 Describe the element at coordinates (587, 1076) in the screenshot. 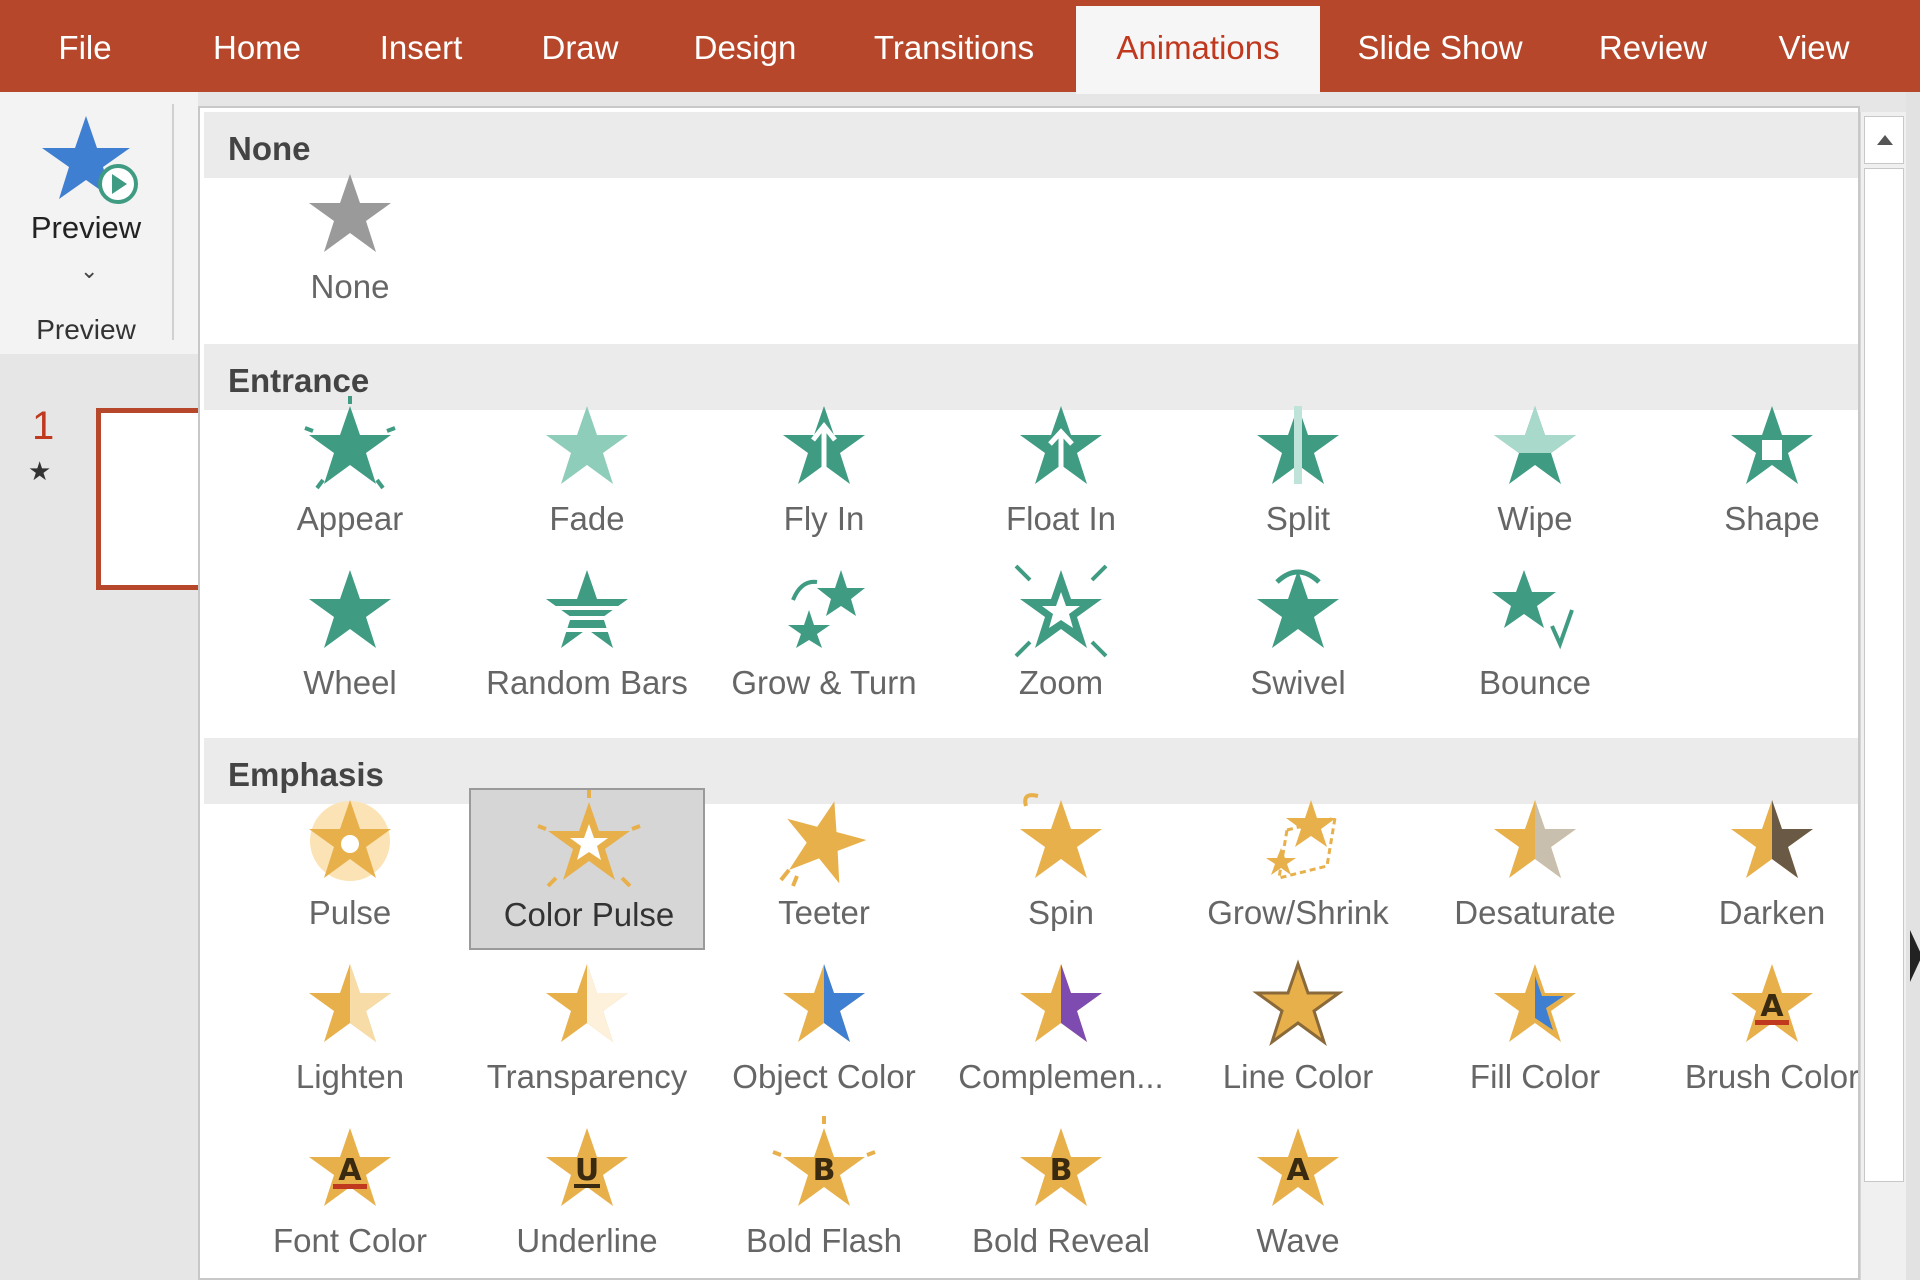

I see `animation-label: Transparency` at that location.